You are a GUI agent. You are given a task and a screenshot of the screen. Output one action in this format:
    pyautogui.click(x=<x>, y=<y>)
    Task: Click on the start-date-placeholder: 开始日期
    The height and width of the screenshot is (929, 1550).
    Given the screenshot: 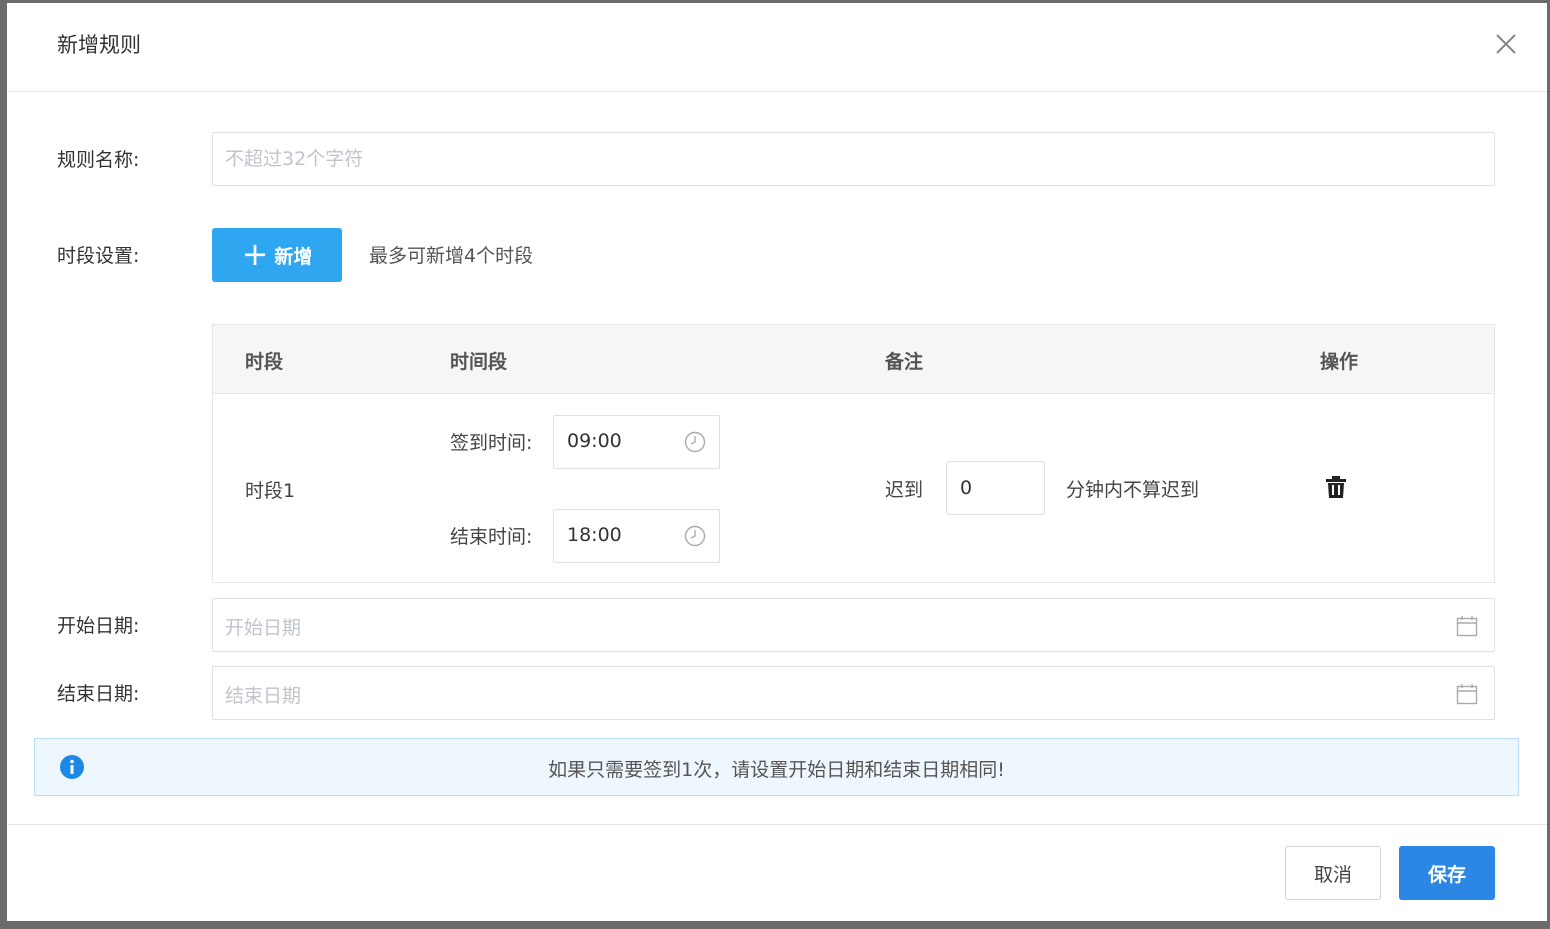 What is the action you would take?
    pyautogui.click(x=263, y=628)
    